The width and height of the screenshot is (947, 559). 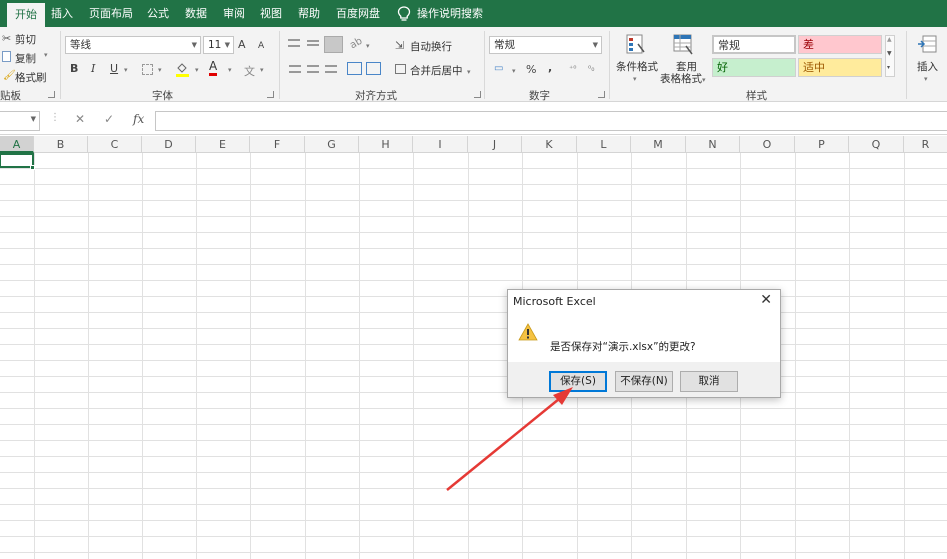 I want to click on close-icon: ✕, so click(x=766, y=300).